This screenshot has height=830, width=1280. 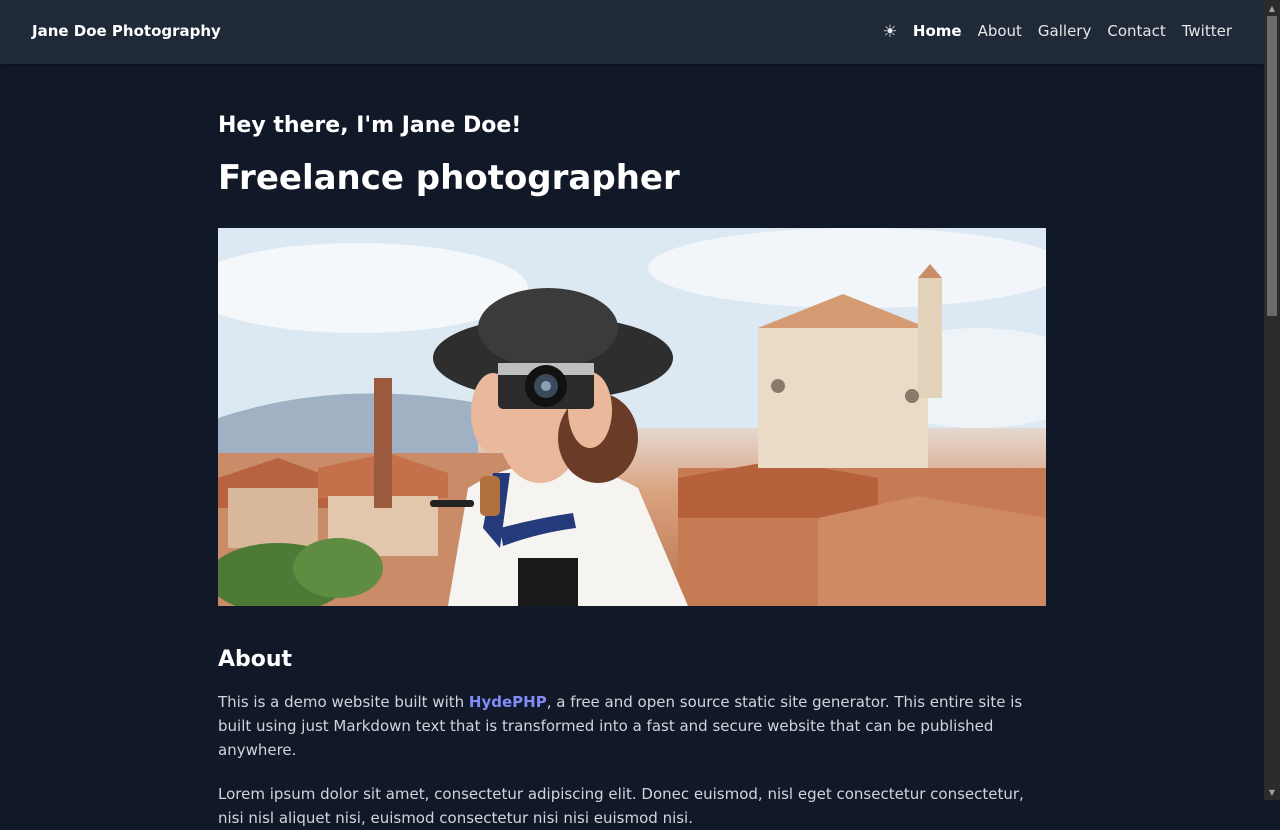 What do you see at coordinates (343, 702) in the screenshot?
I see `about-text-start: This is a demo website built with` at bounding box center [343, 702].